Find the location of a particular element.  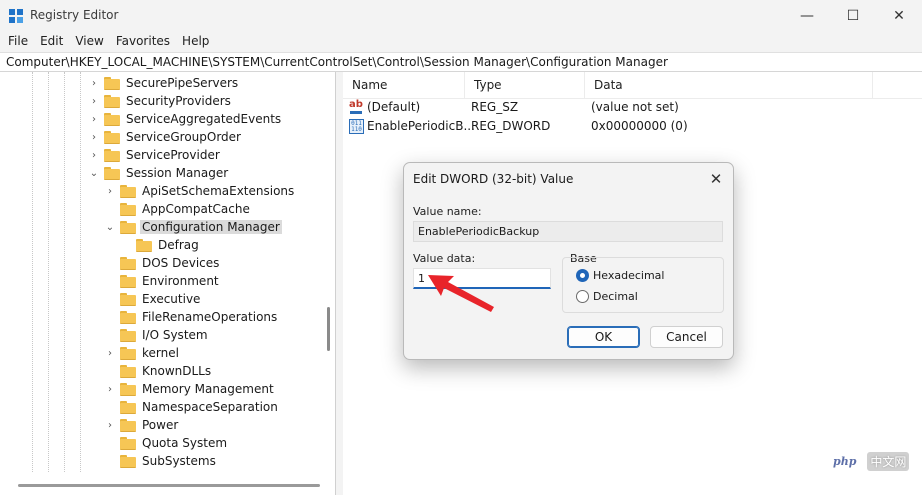

tree-item: › ServiceAggregatedEvents is located at coordinates (185, 119).